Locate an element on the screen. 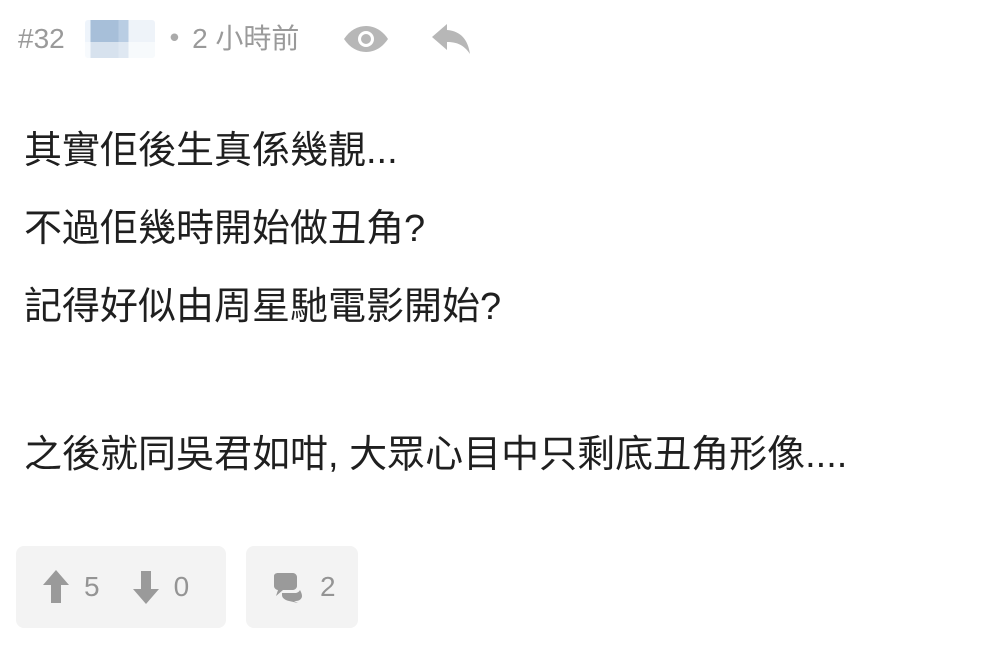  post-line-3: 記得好似由周星馳電影開始? is located at coordinates (263, 307).